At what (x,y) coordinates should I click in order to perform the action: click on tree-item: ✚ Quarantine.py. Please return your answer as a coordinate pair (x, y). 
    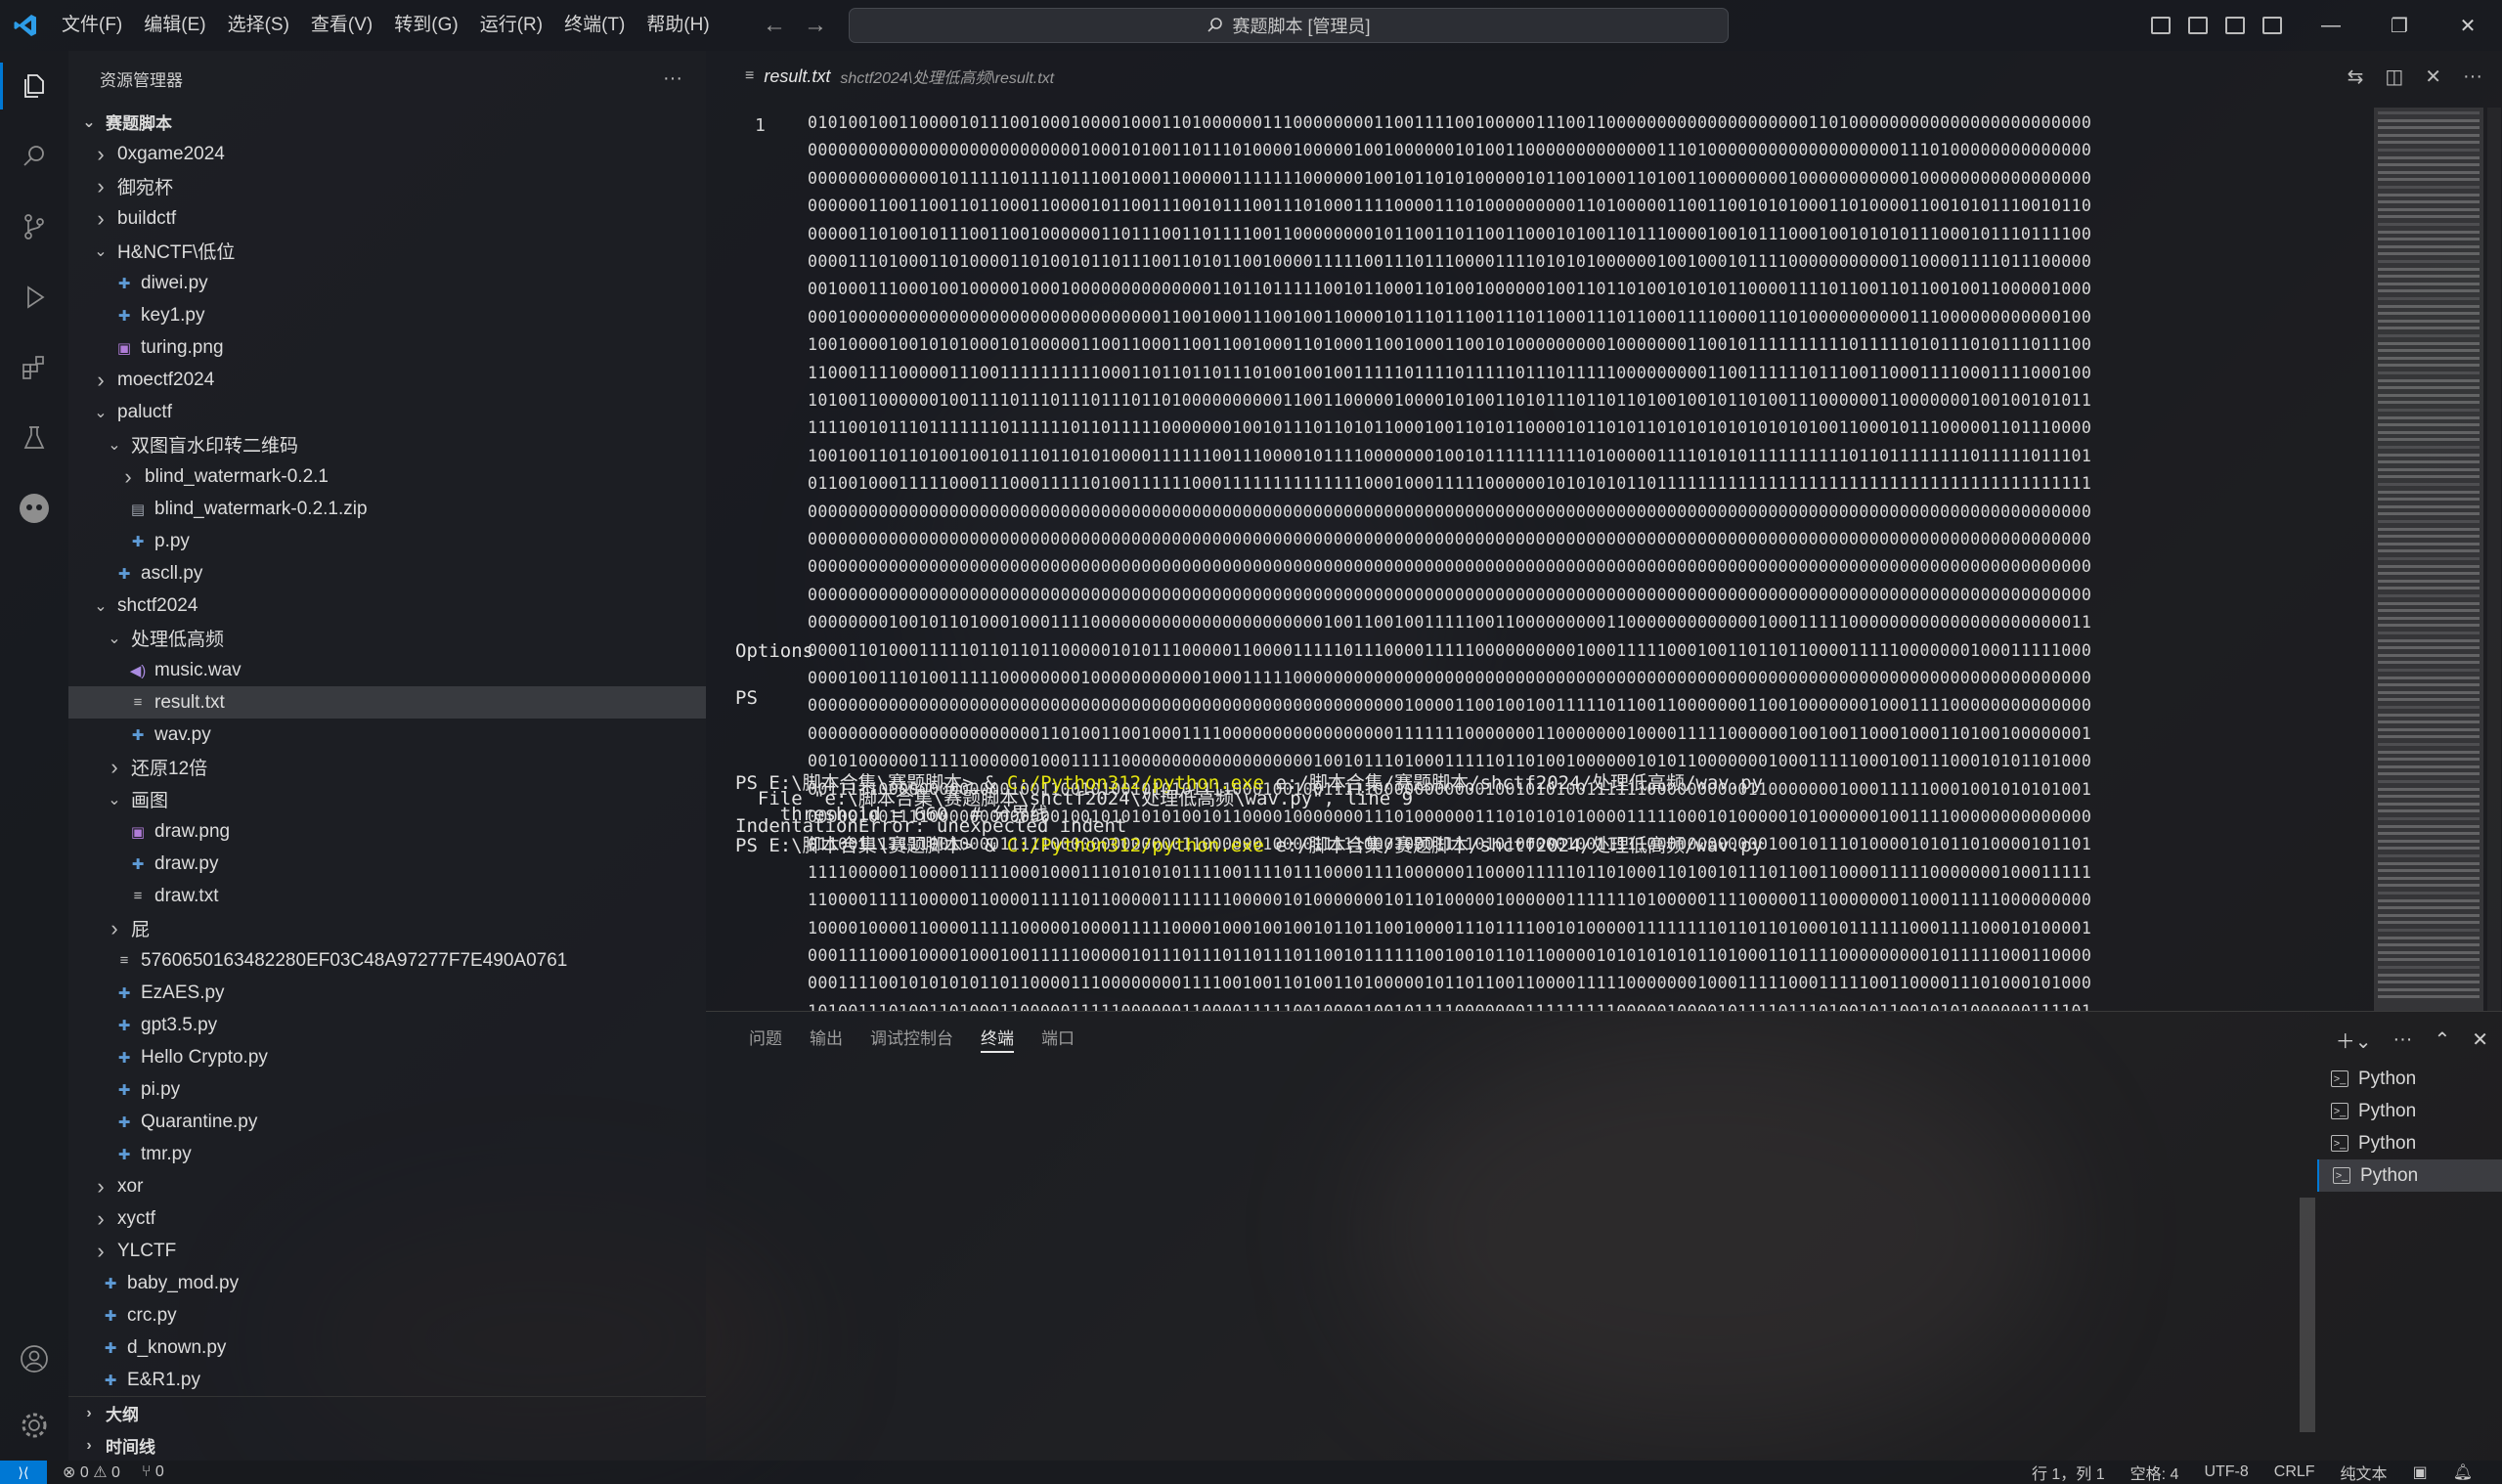
    Looking at the image, I should click on (387, 1122).